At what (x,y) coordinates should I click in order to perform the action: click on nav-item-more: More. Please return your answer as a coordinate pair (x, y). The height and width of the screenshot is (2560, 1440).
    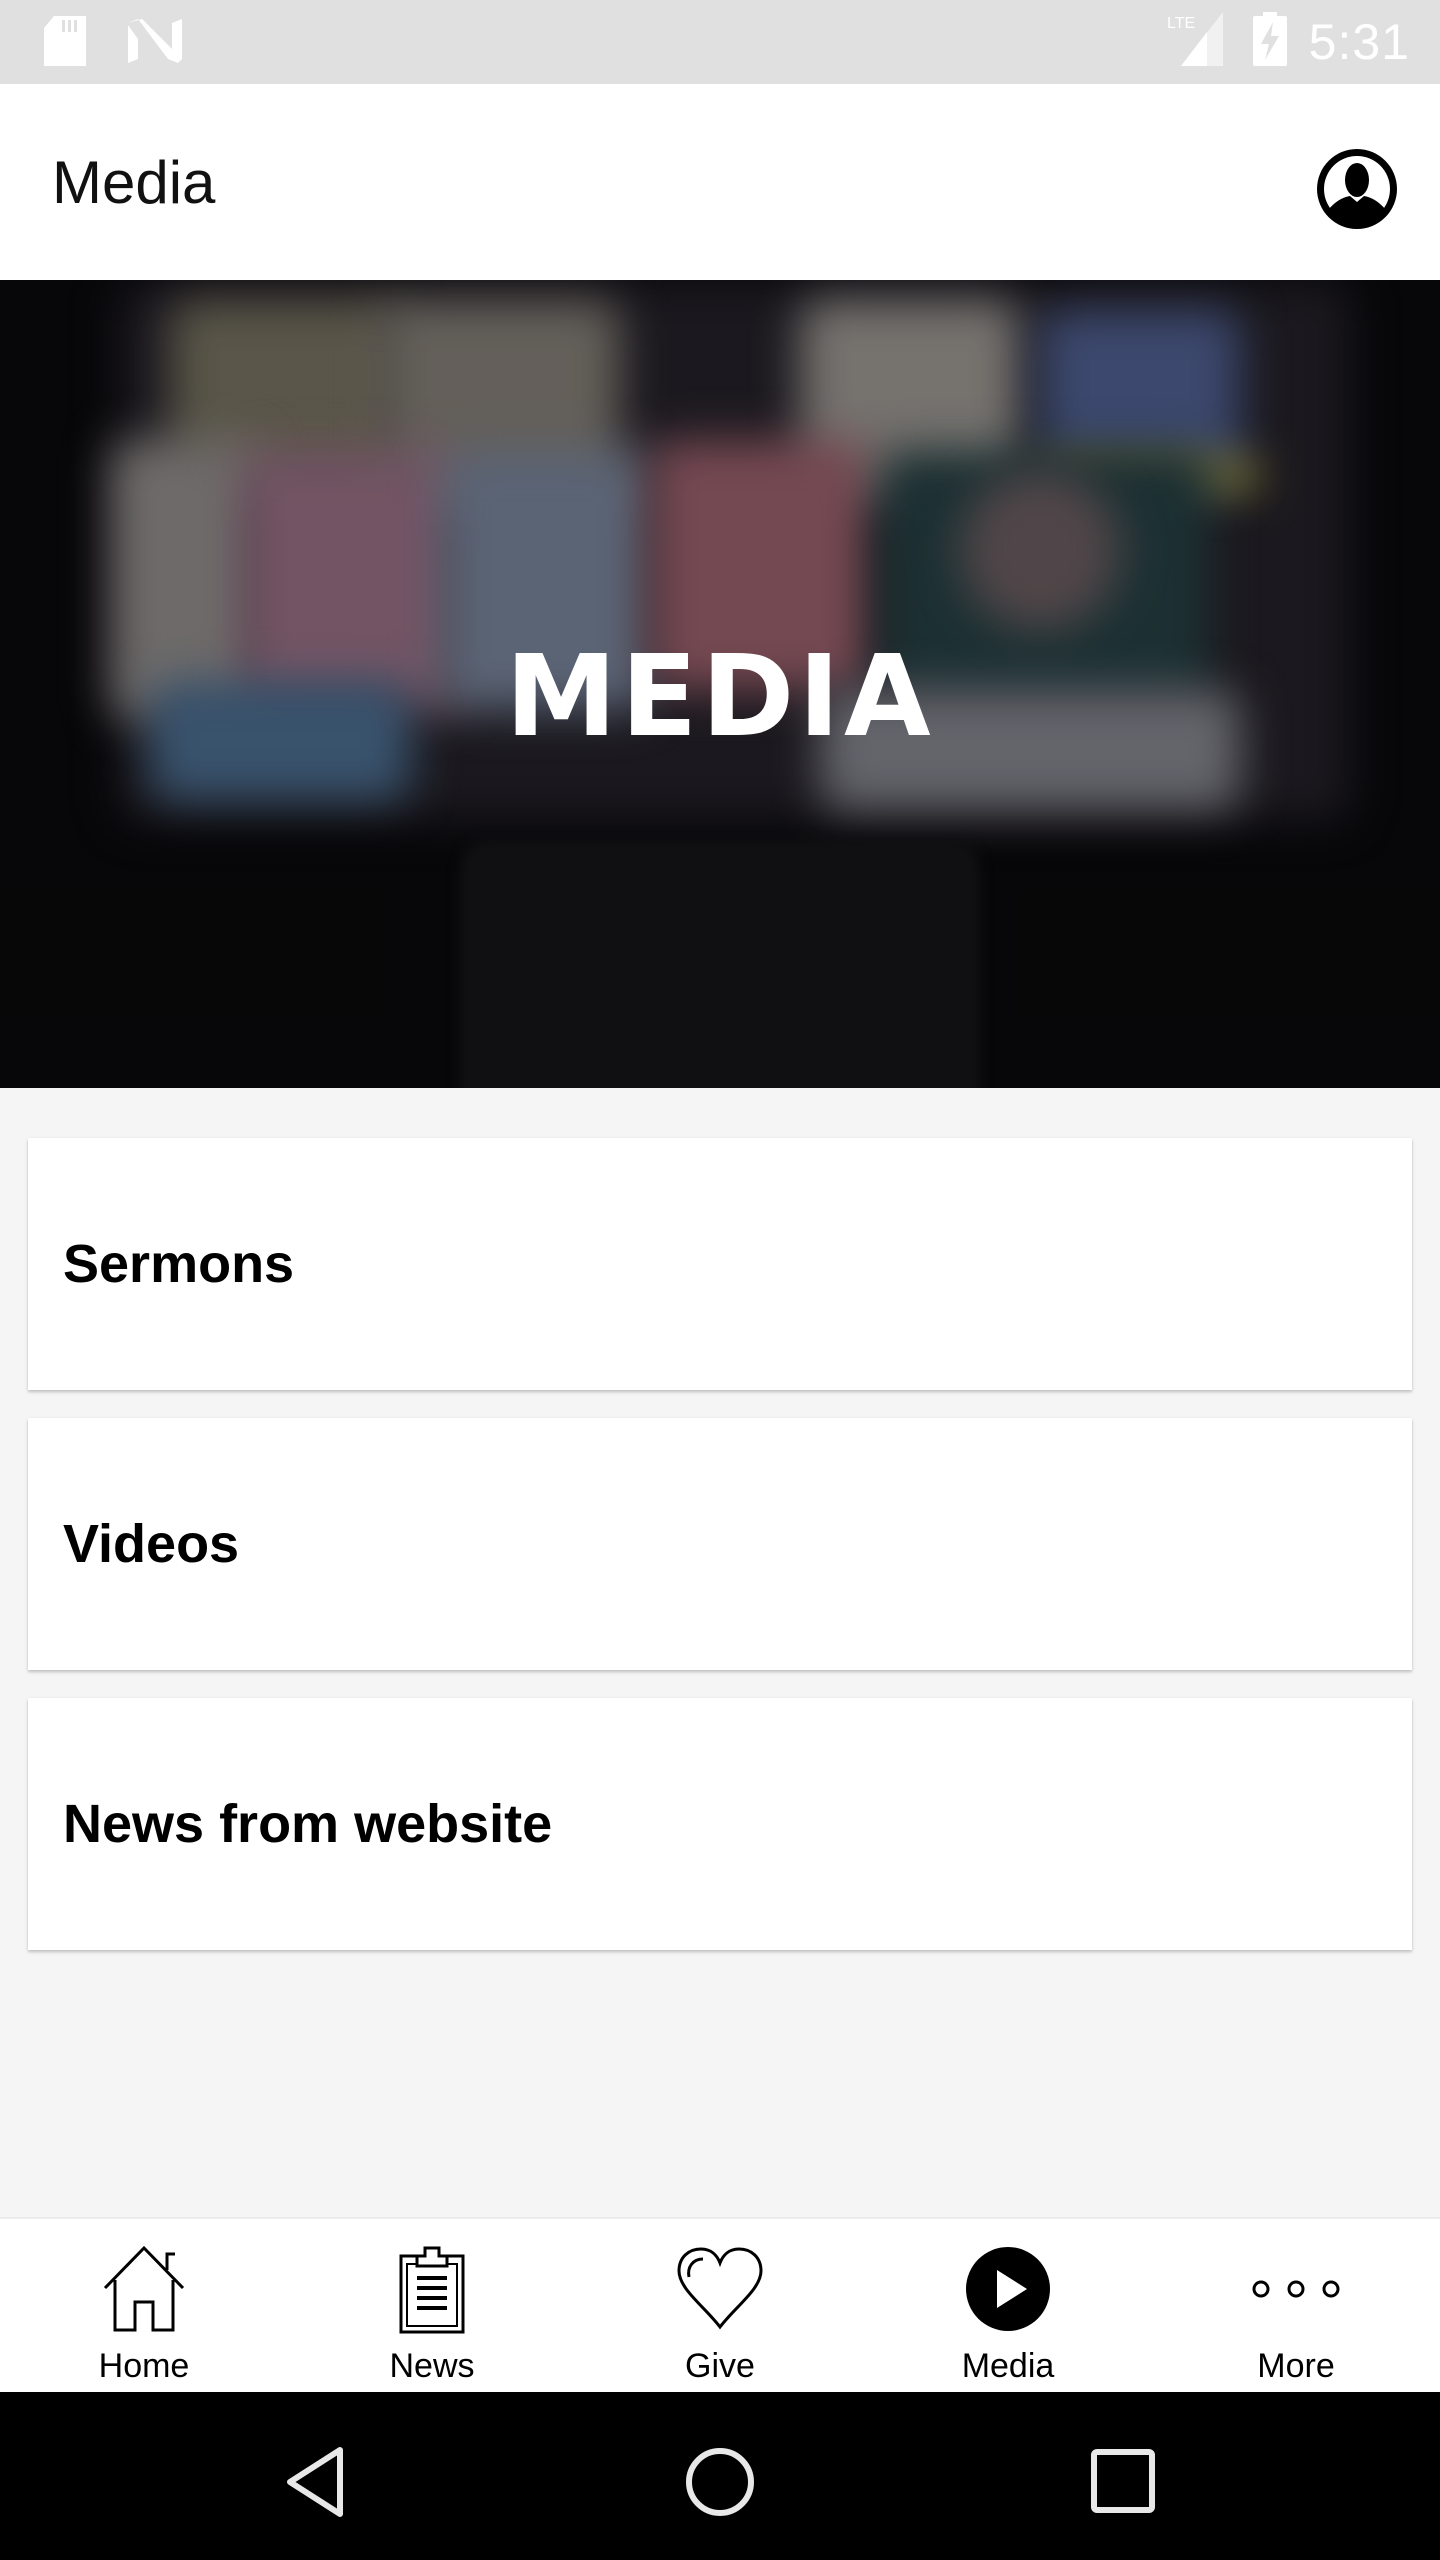
    Looking at the image, I should click on (1296, 2305).